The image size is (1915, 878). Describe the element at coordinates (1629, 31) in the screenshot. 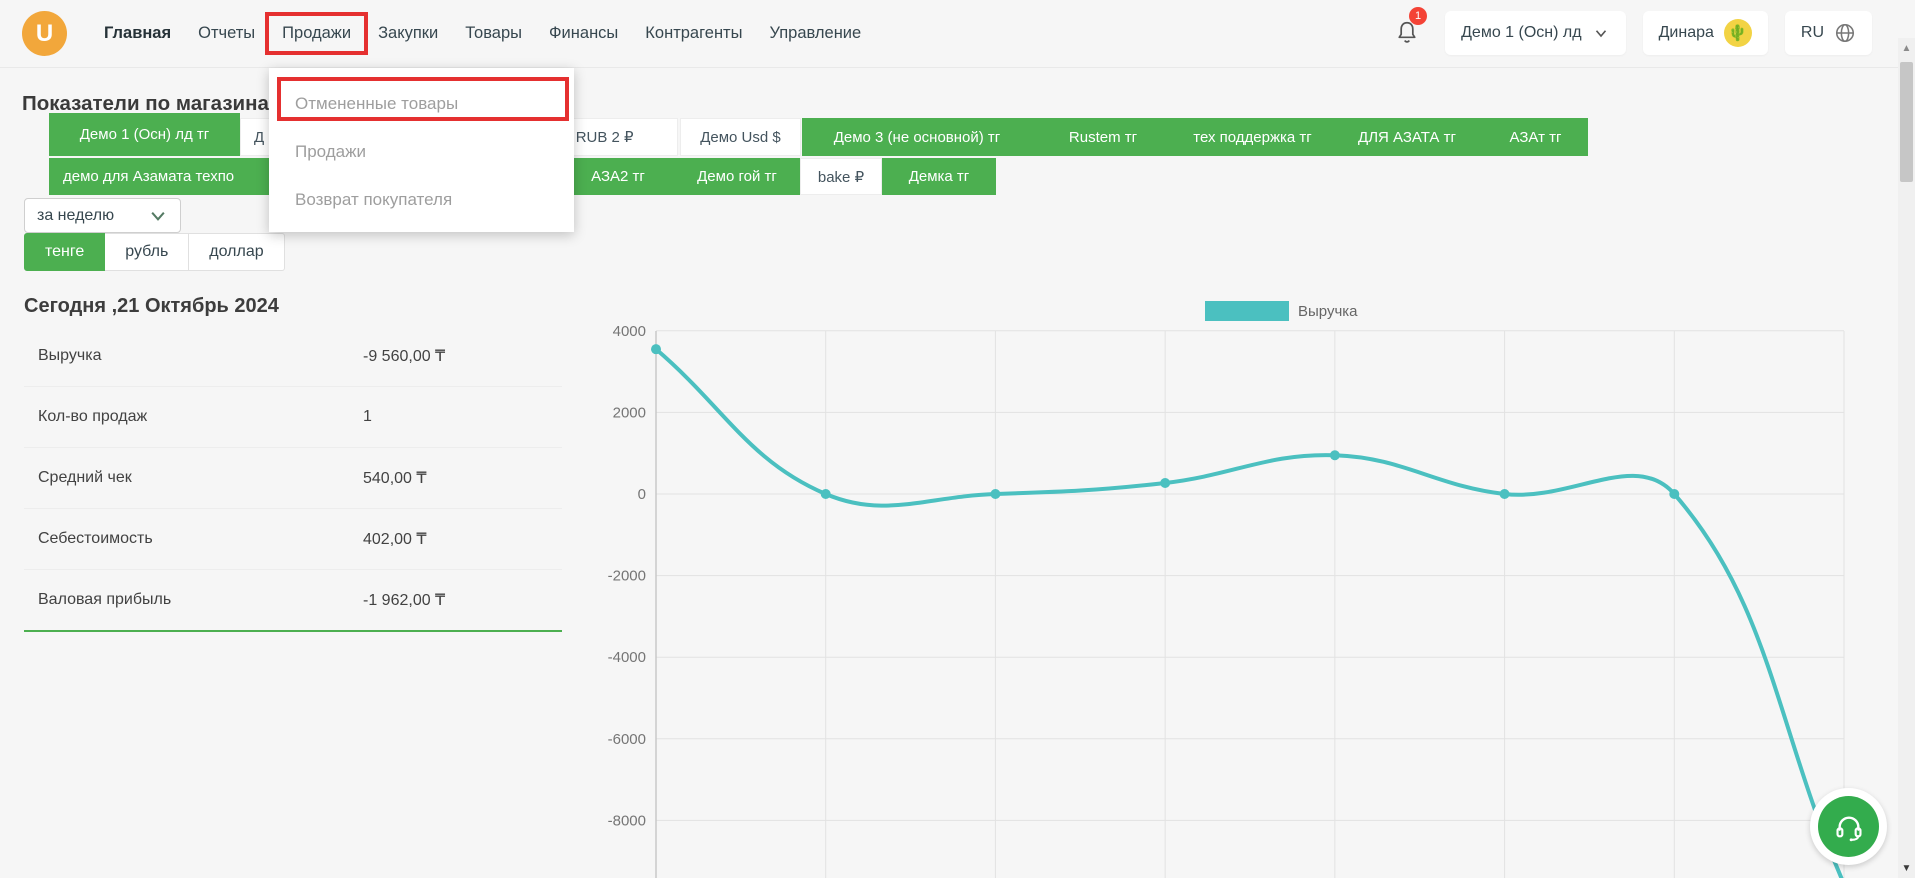

I see `topbar-right-cluster: 1 Демо 1 (Осн) лд Динара 🌵 RU` at that location.